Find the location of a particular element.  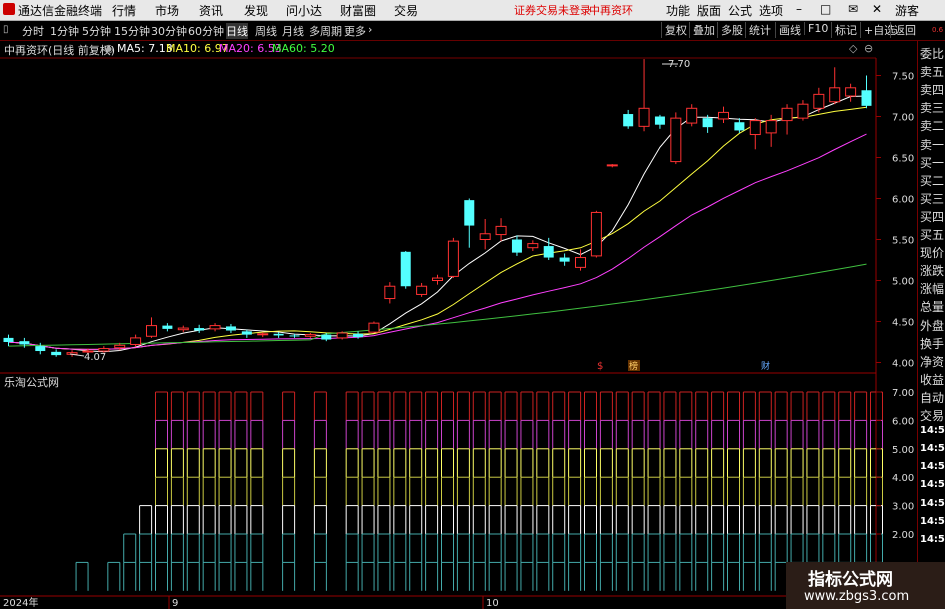

indicator-title: 乐淘公式网 is located at coordinates (31, 382).